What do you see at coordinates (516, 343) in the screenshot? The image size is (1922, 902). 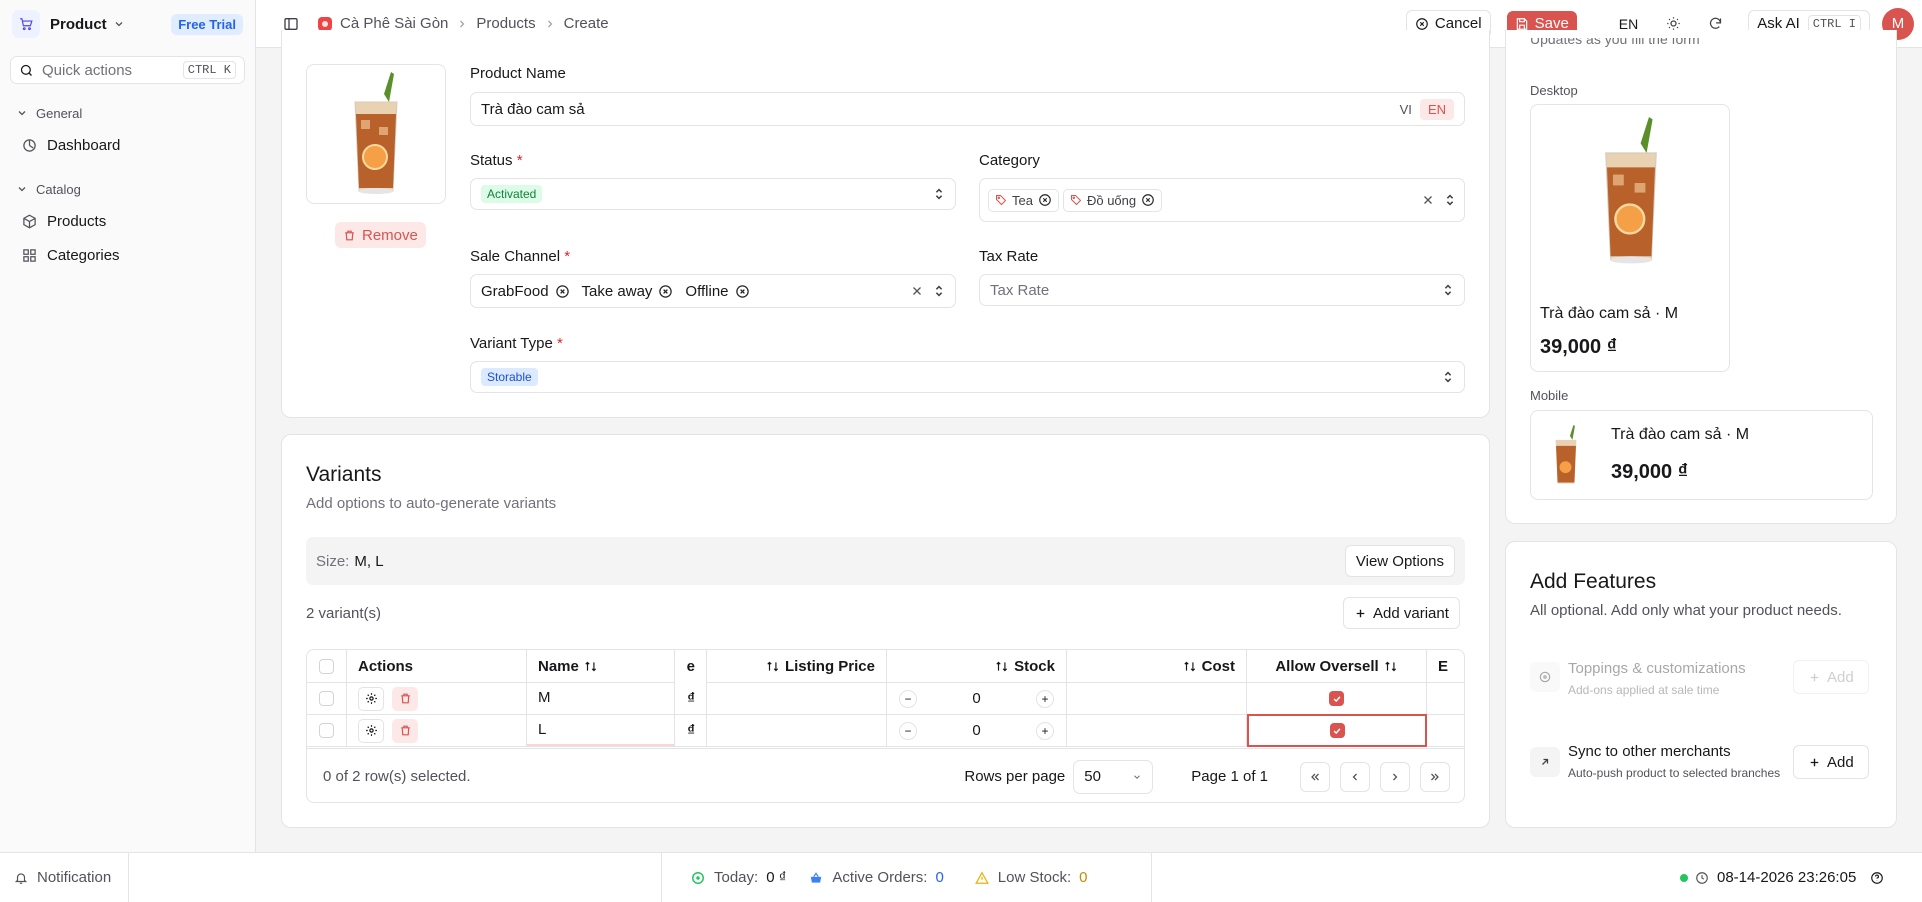 I see `variant-type-label: Variant Type *` at bounding box center [516, 343].